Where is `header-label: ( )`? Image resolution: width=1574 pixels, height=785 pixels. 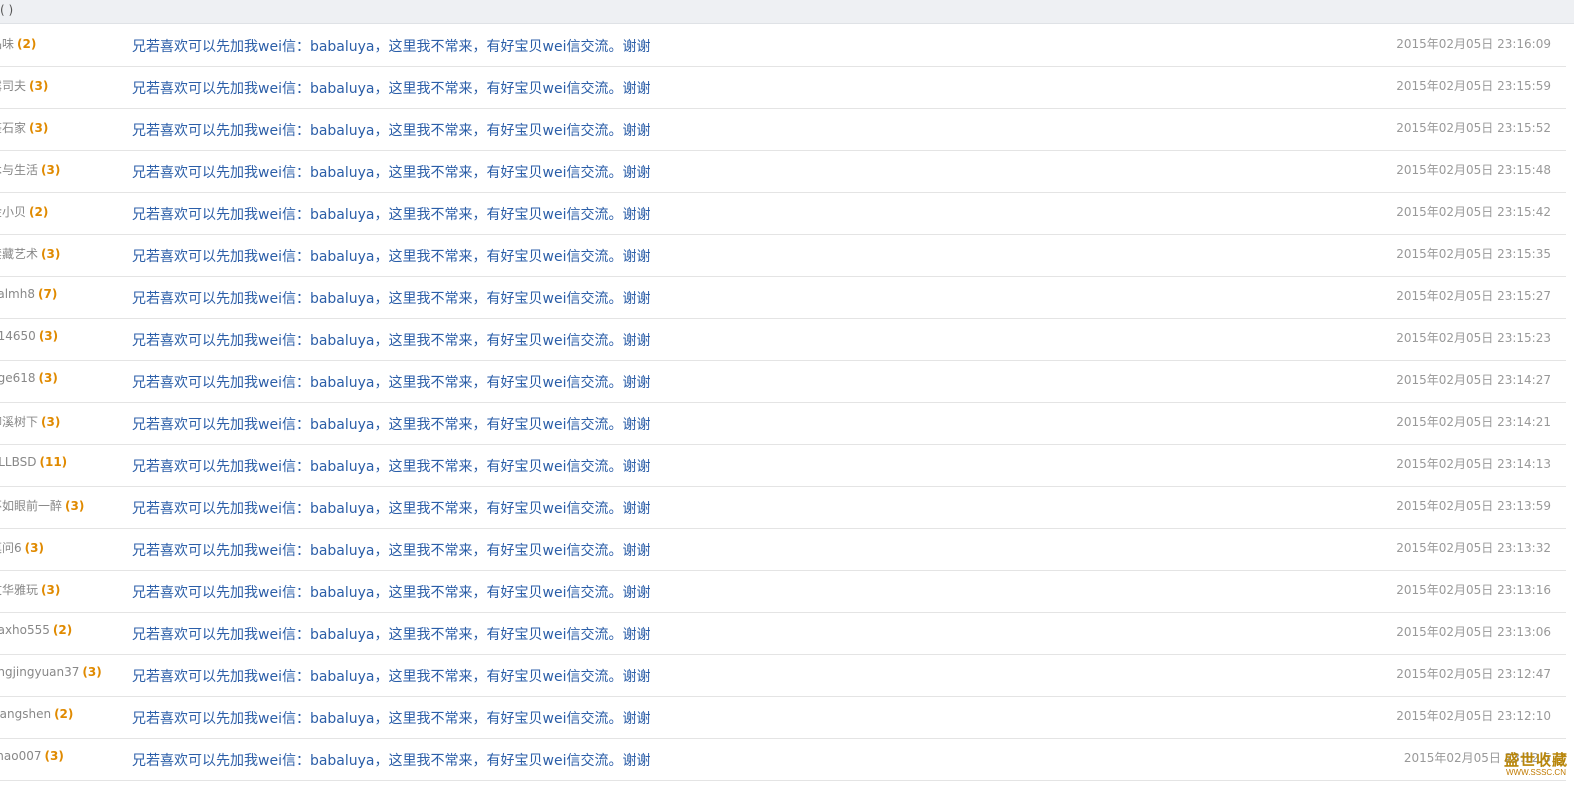 header-label: ( ) is located at coordinates (7, 10).